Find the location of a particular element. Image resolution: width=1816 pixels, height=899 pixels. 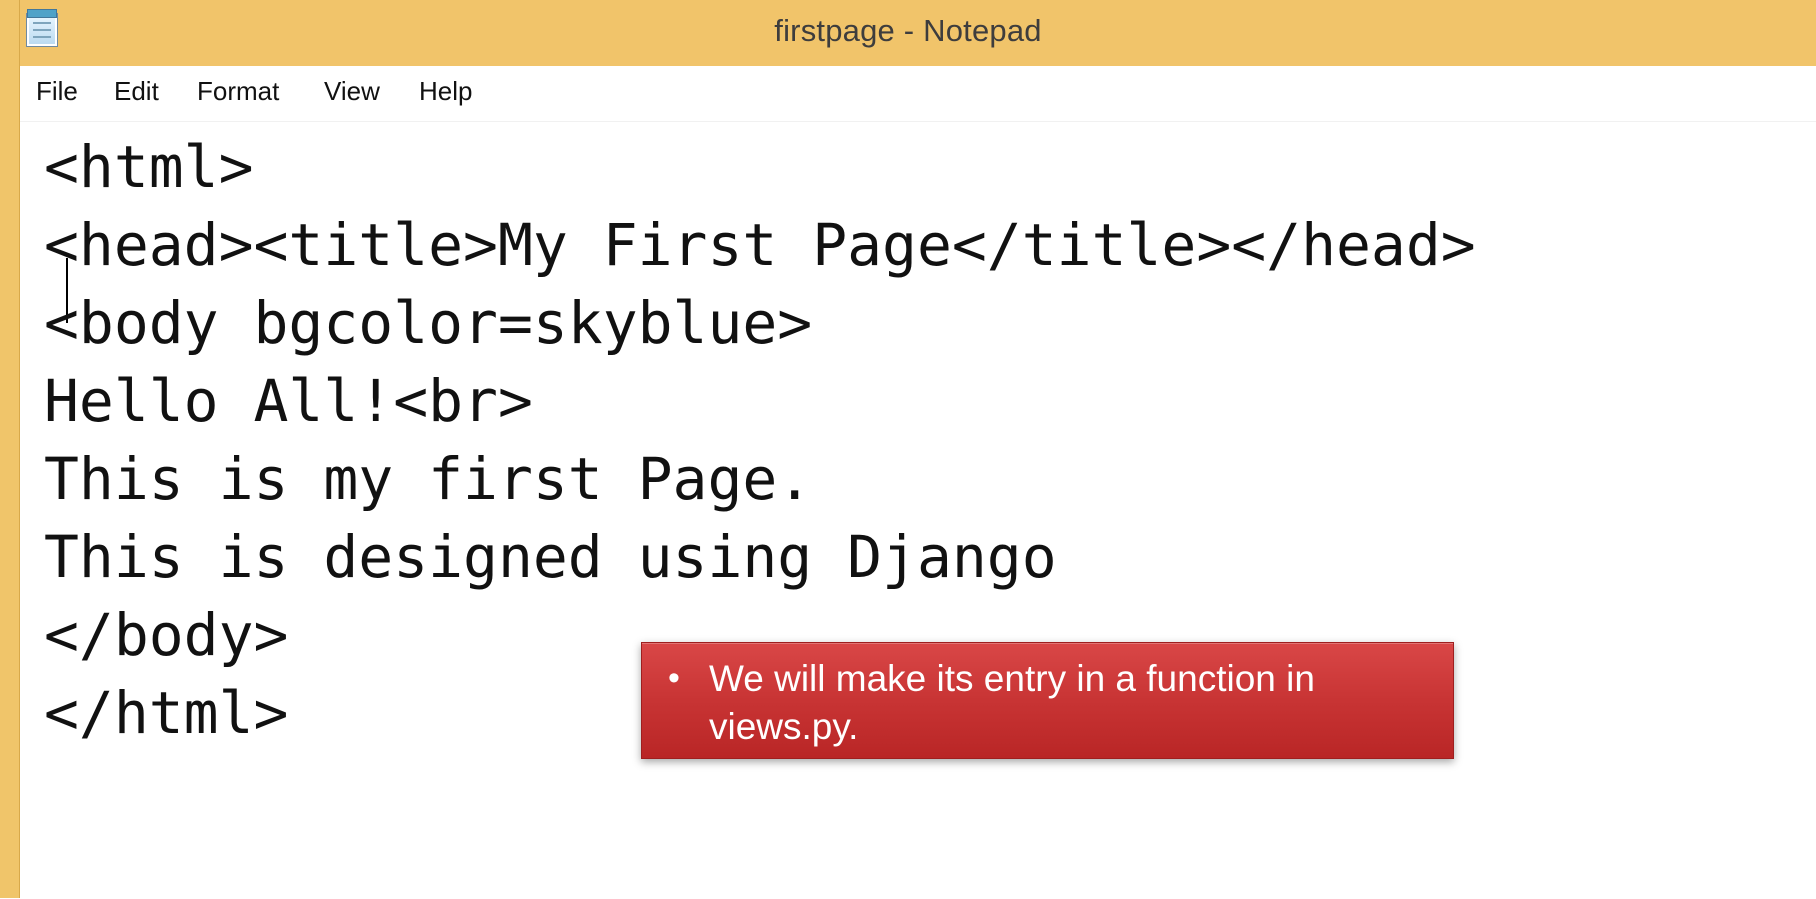

editor-line: <body bgcolor=skyblue> is located at coordinates (428, 323).